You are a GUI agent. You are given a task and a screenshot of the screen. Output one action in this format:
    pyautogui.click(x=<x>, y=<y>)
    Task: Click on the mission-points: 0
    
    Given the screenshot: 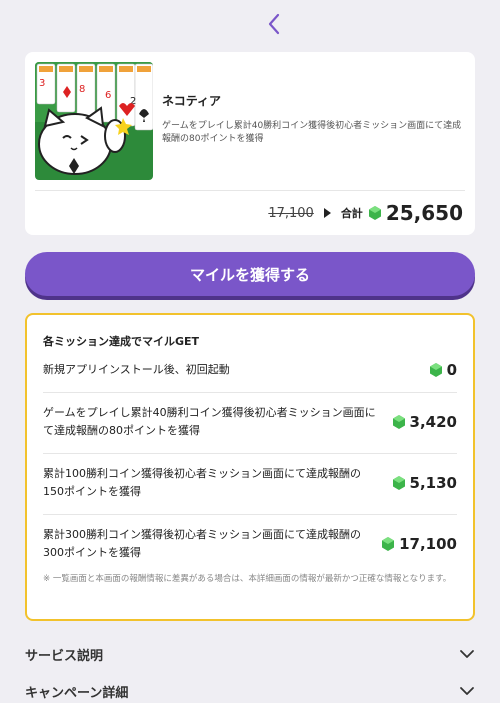 What is the action you would take?
    pyautogui.click(x=443, y=370)
    